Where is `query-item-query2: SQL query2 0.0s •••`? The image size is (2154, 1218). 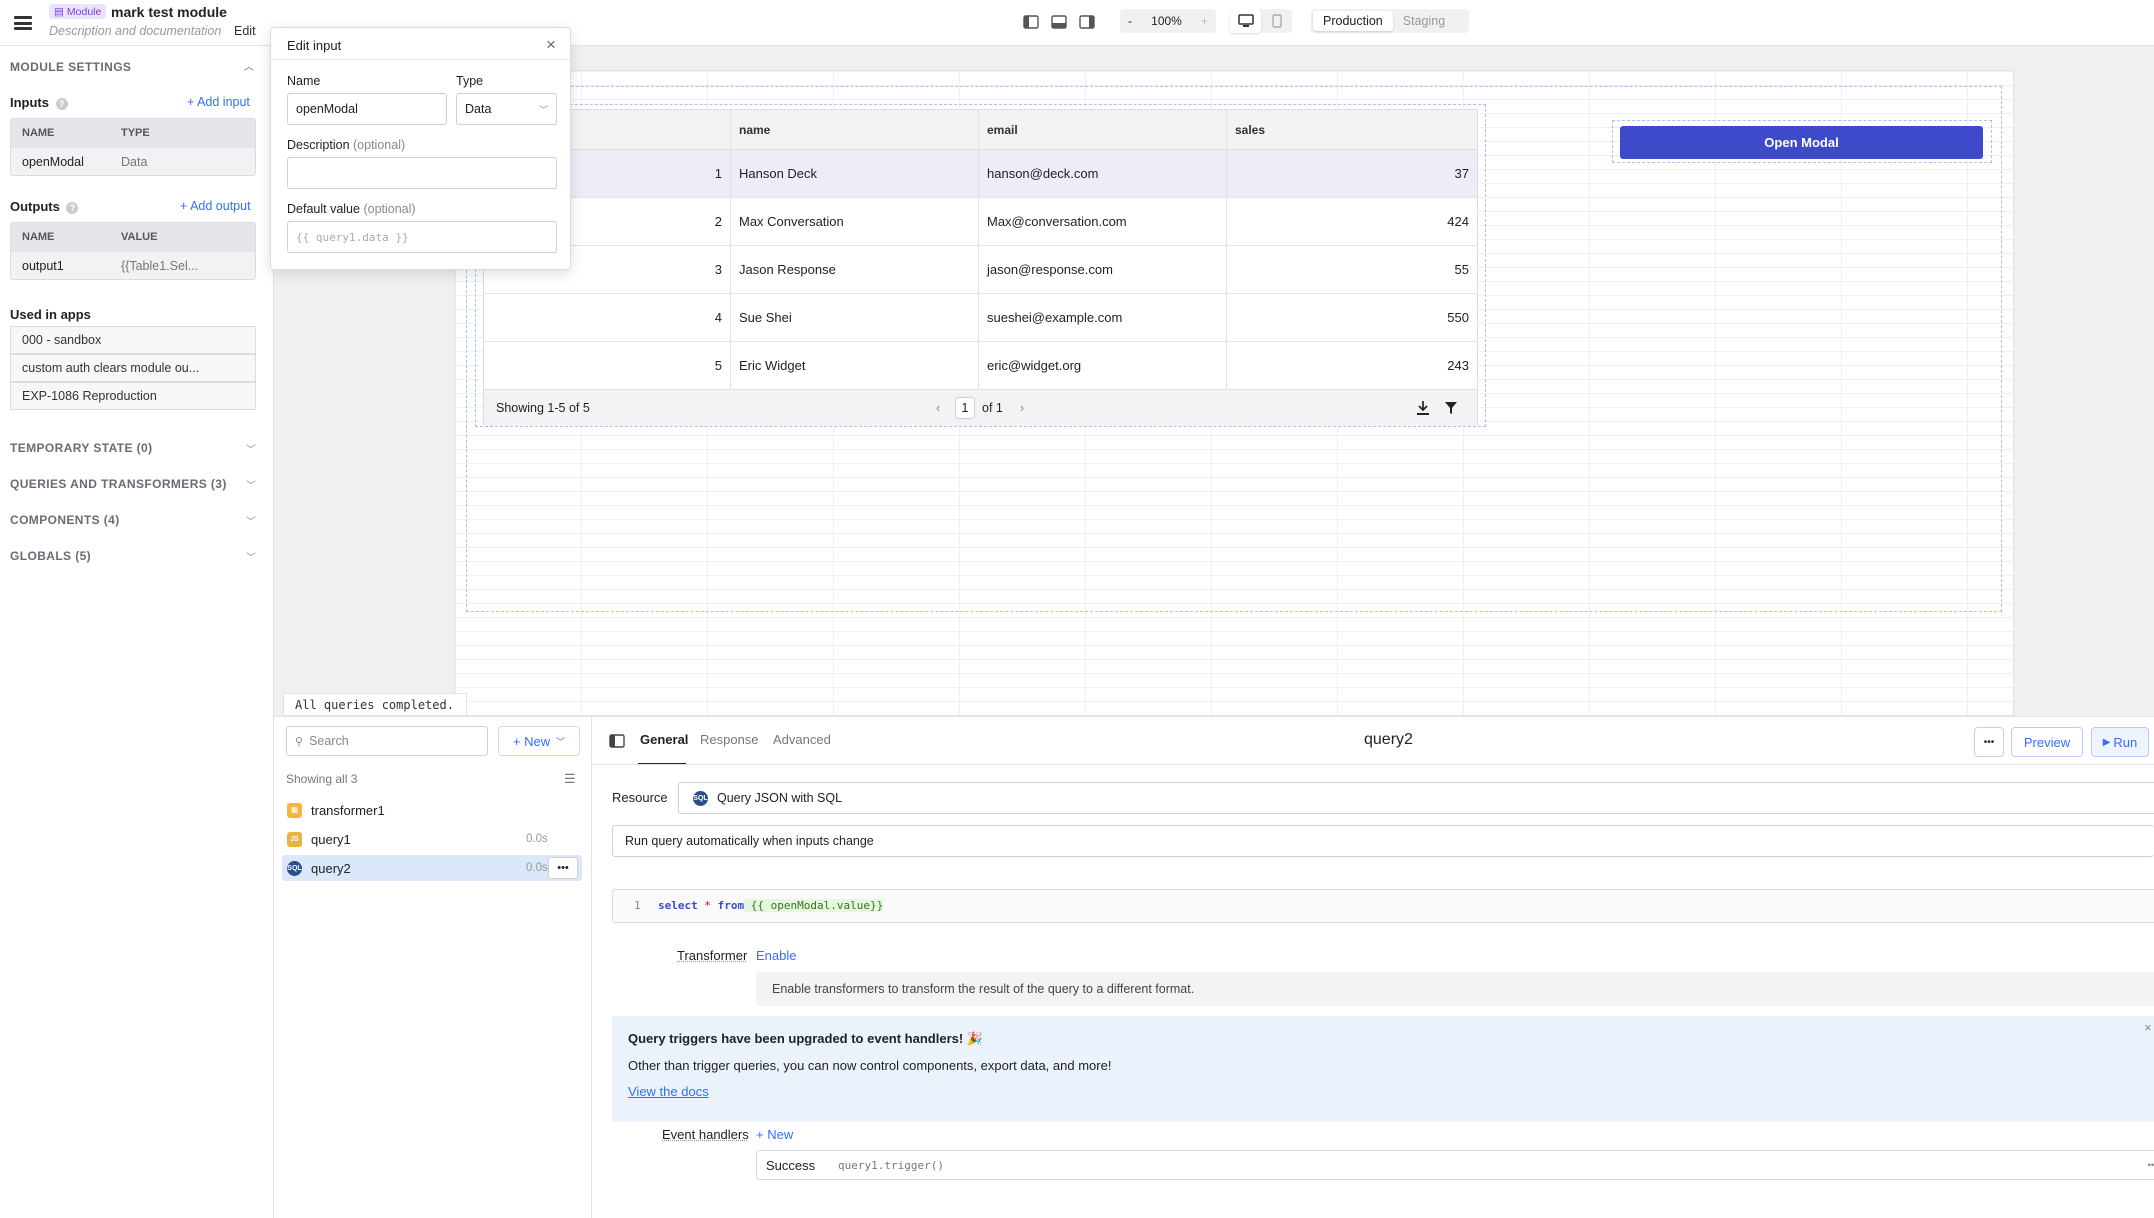
query-item-query2: SQL query2 0.0s ••• is located at coordinates (432, 868).